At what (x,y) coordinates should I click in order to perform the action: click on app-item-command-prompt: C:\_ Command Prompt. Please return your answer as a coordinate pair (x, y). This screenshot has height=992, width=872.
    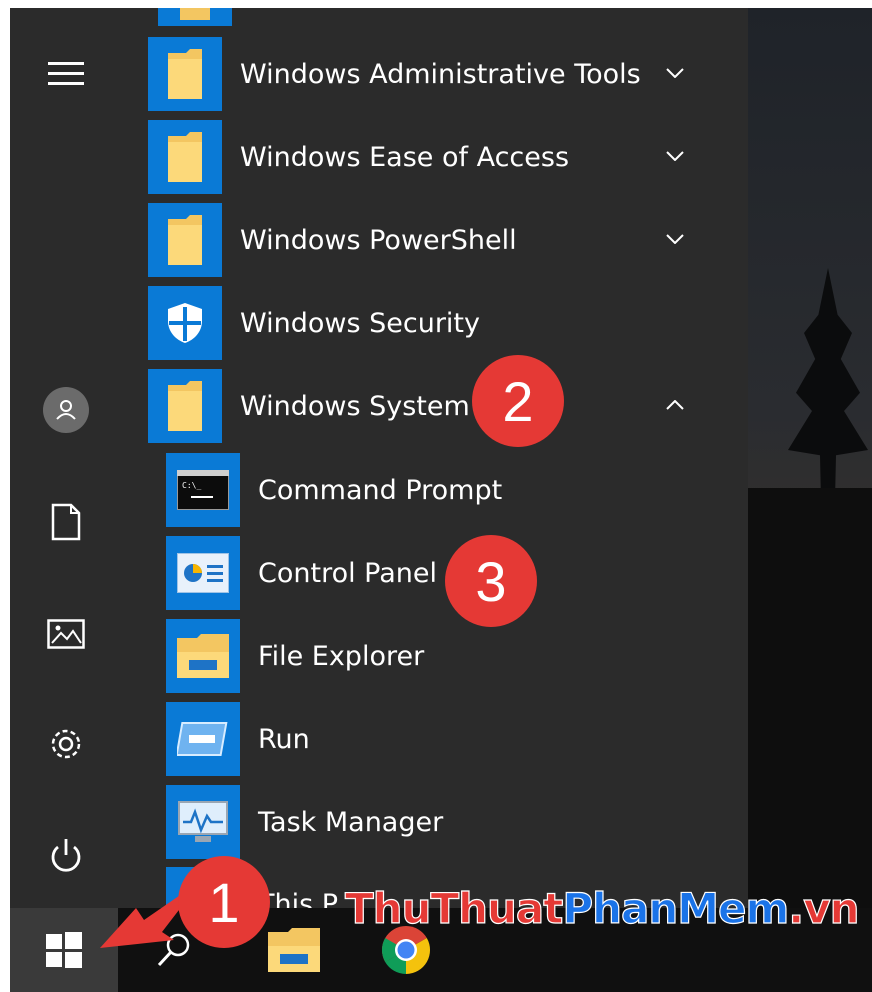
    Looking at the image, I should click on (461, 490).